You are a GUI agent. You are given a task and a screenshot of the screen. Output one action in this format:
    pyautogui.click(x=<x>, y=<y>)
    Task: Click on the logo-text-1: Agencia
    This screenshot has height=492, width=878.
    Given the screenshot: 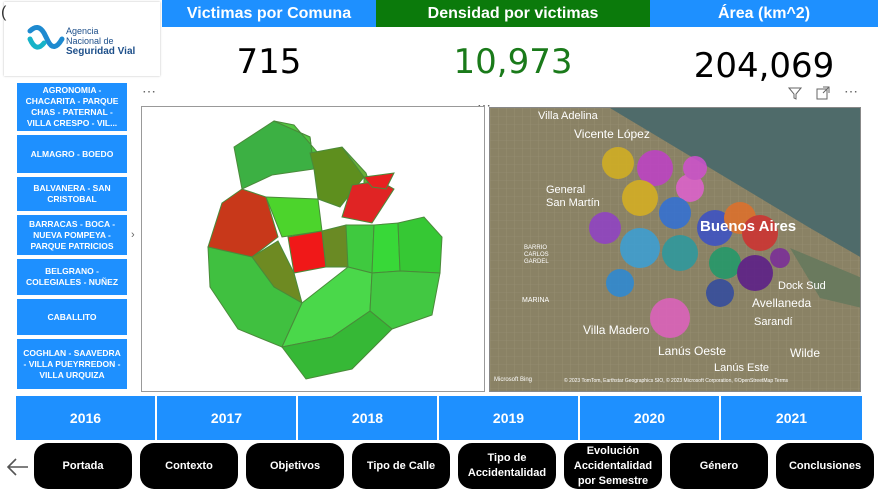 What is the action you would take?
    pyautogui.click(x=82, y=31)
    